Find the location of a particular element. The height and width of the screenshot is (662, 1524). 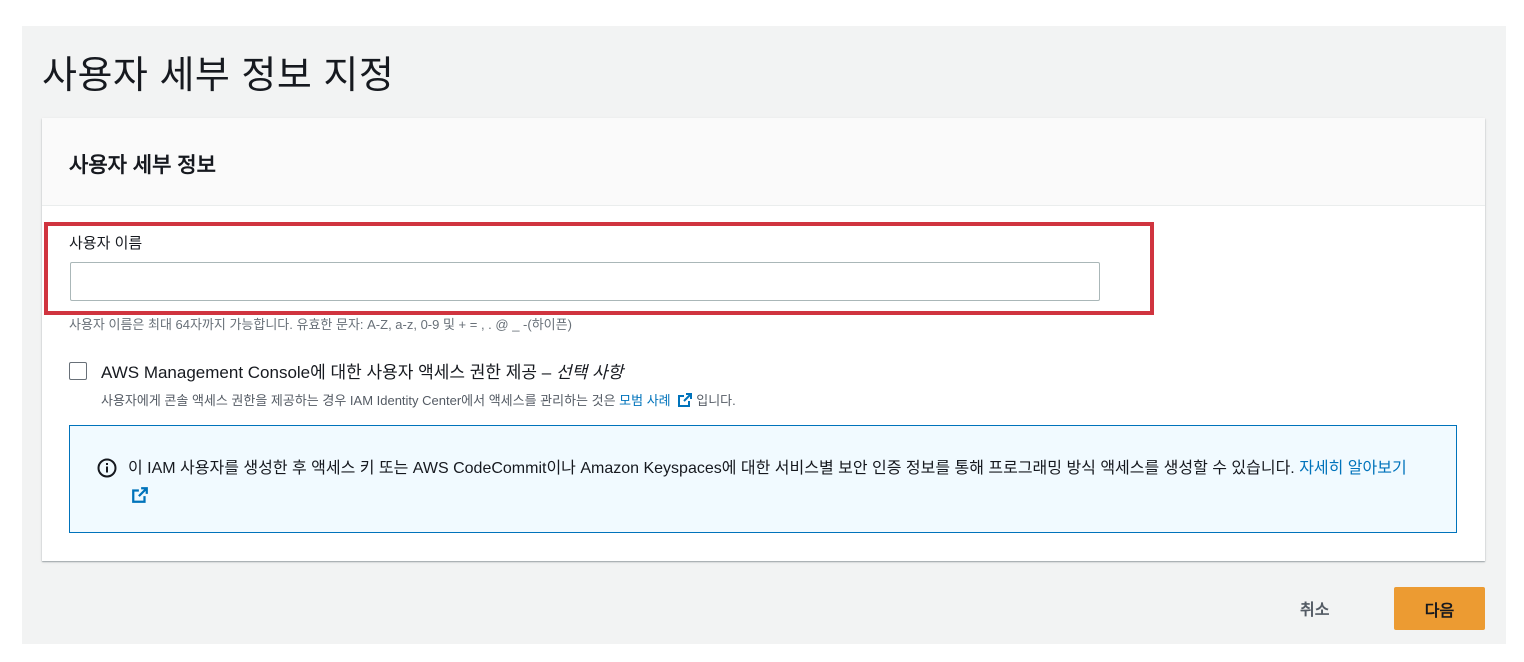

console-access-checkbox is located at coordinates (78, 371).